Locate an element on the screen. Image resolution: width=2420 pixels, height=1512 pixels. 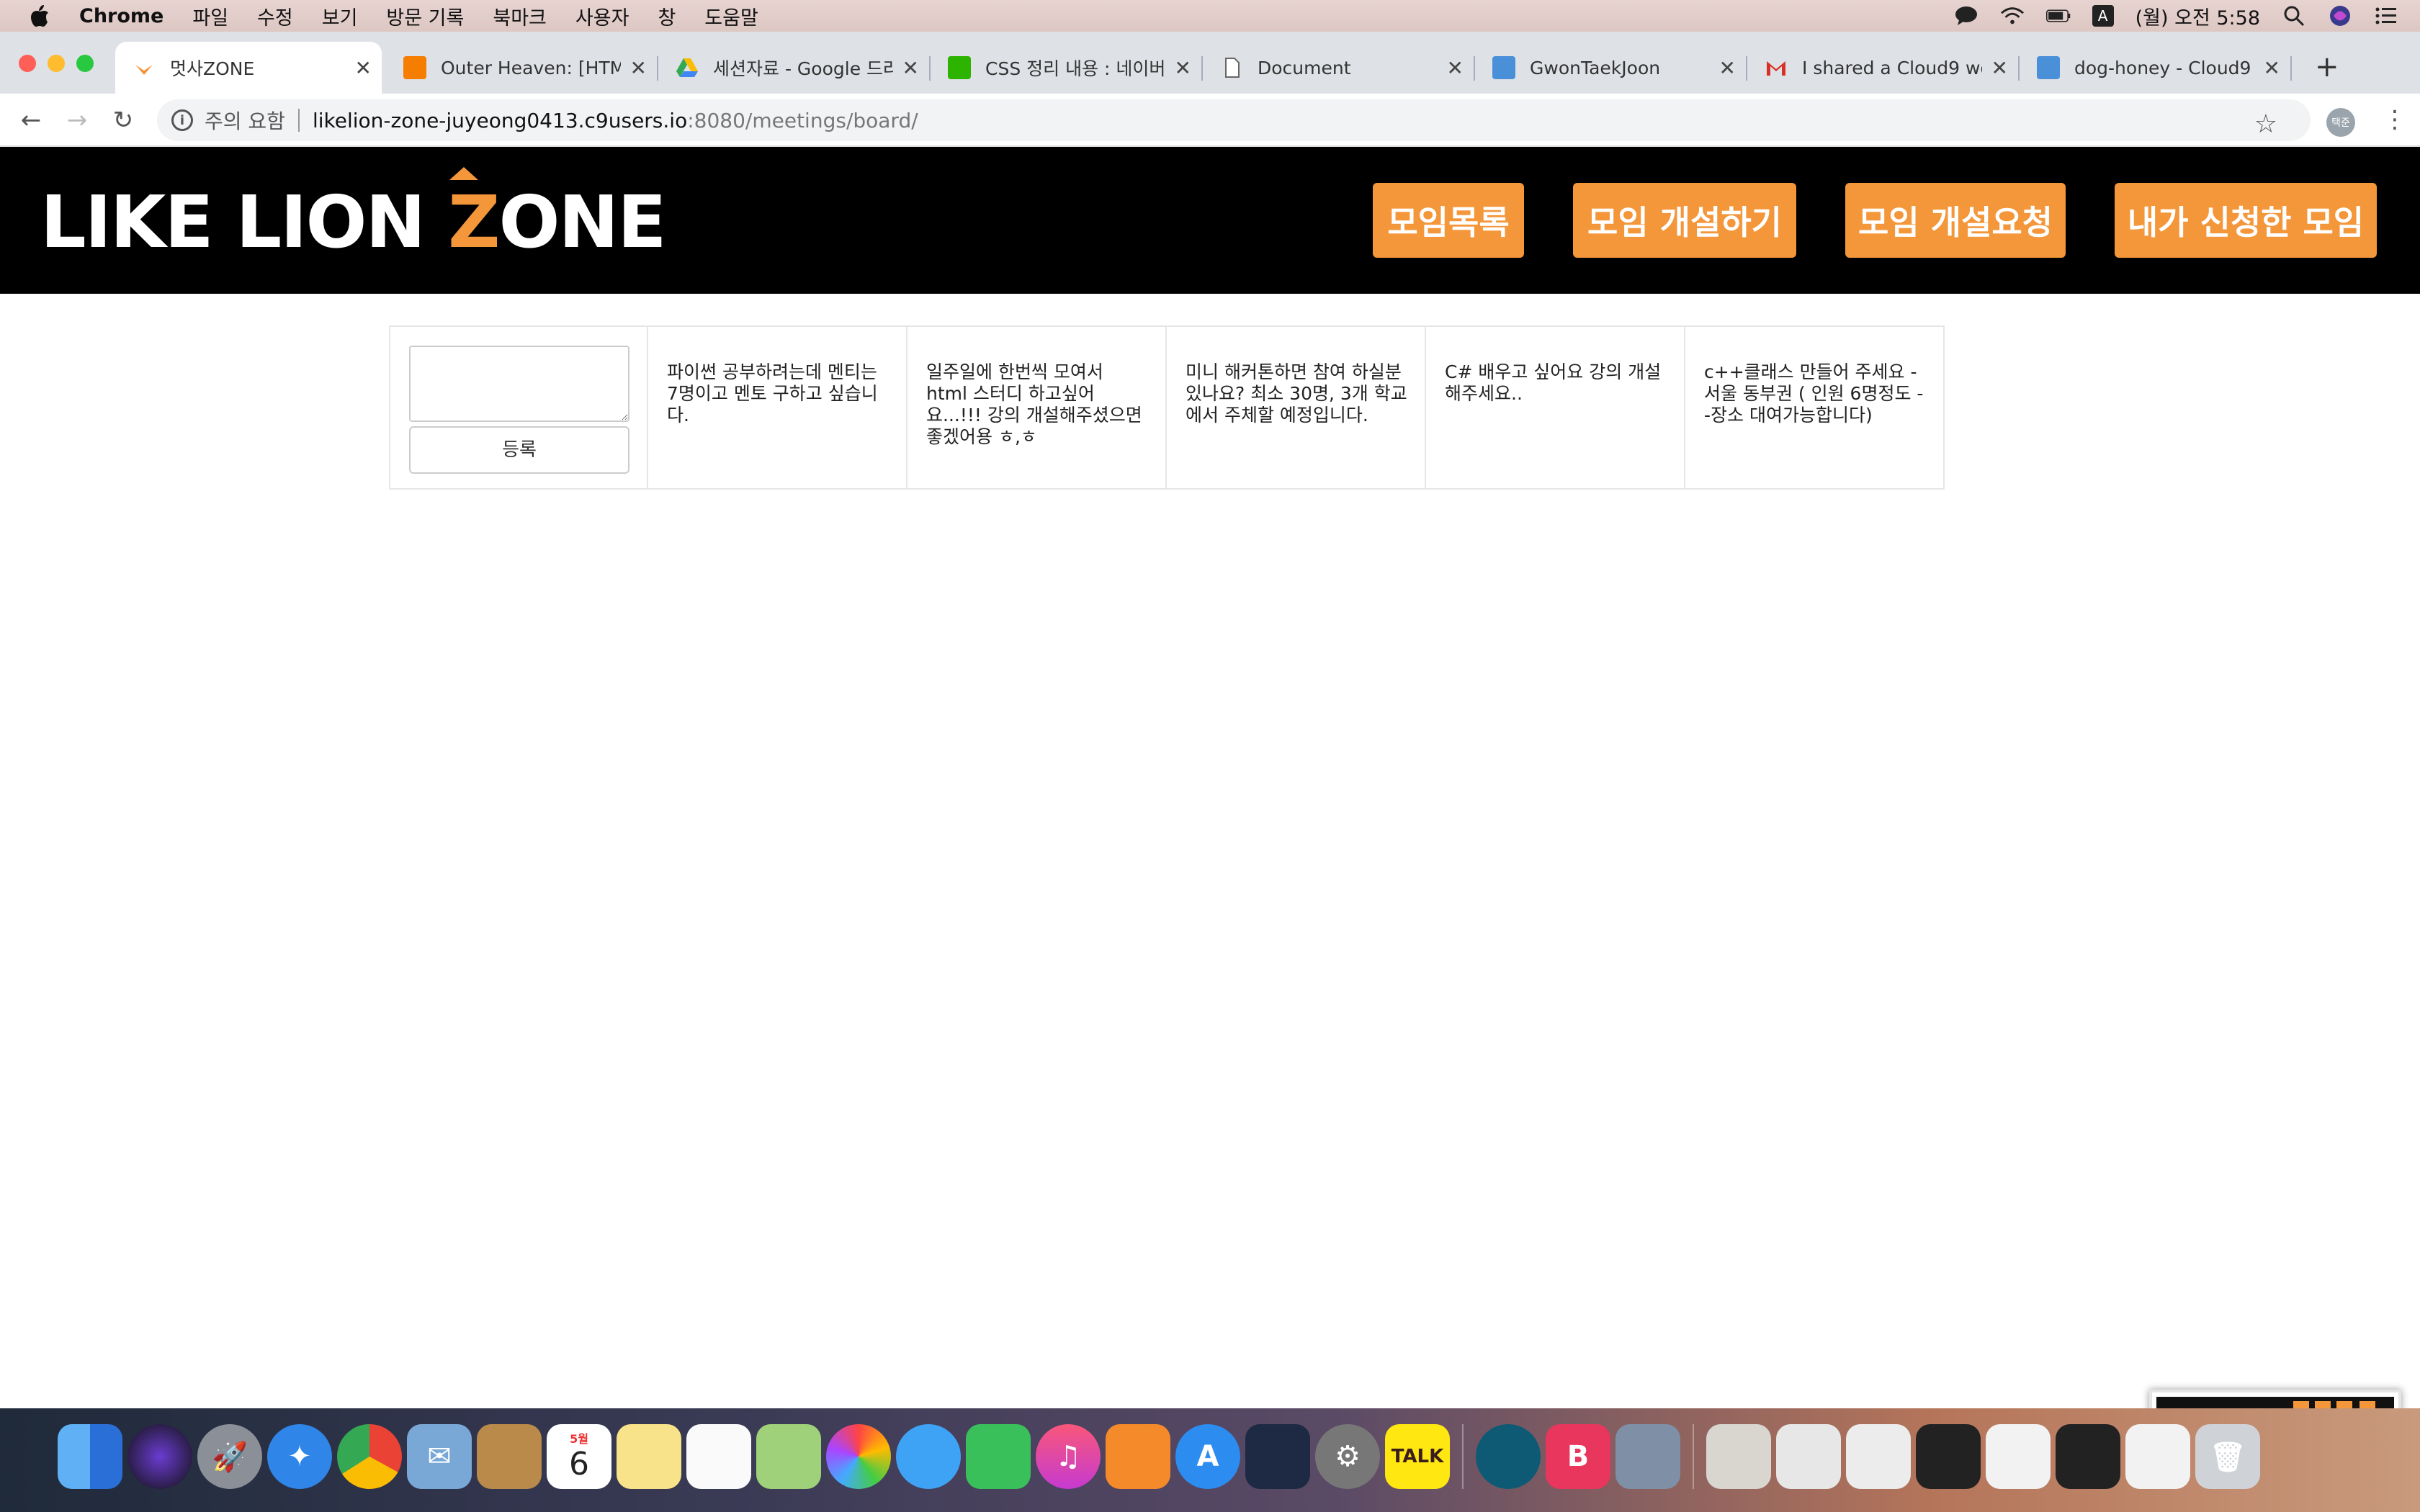
url-host: likelion-zone-juyeong0413.c9users.io is located at coordinates (500, 120).